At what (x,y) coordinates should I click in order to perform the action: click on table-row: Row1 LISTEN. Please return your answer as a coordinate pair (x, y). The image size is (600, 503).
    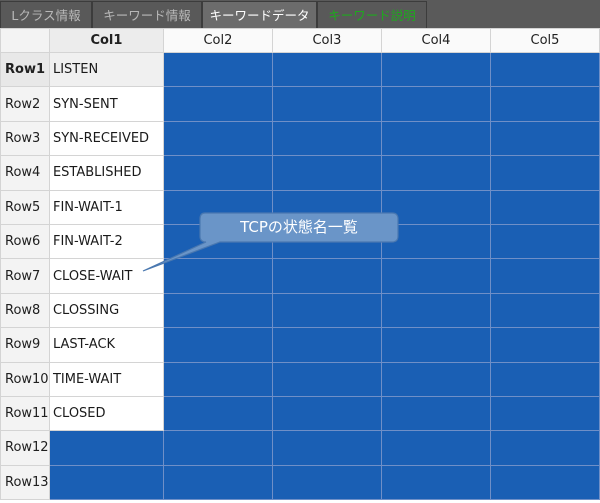
    Looking at the image, I should click on (300, 69).